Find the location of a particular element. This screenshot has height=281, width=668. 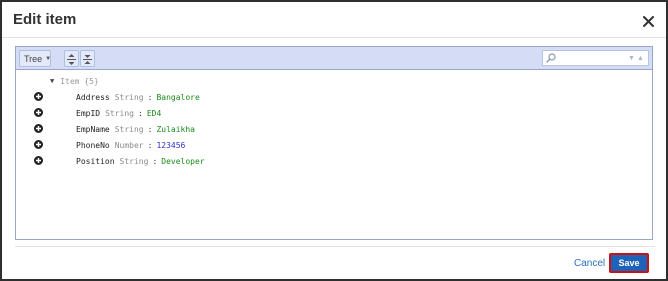

search-prev-icon: ▲ is located at coordinates (640, 58).